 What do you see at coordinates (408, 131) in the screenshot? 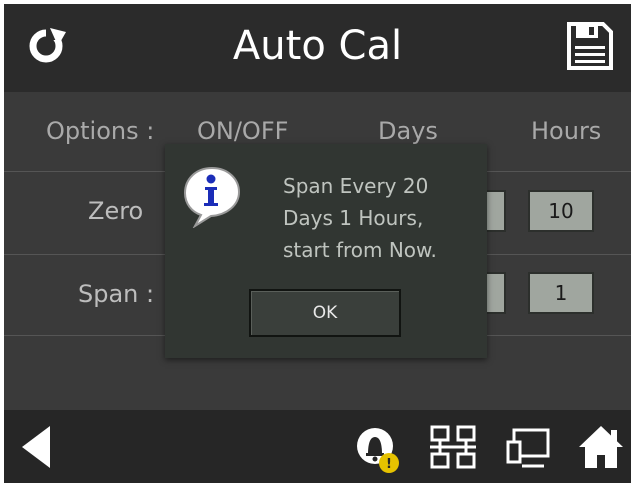
I see `days-column-header: Days` at bounding box center [408, 131].